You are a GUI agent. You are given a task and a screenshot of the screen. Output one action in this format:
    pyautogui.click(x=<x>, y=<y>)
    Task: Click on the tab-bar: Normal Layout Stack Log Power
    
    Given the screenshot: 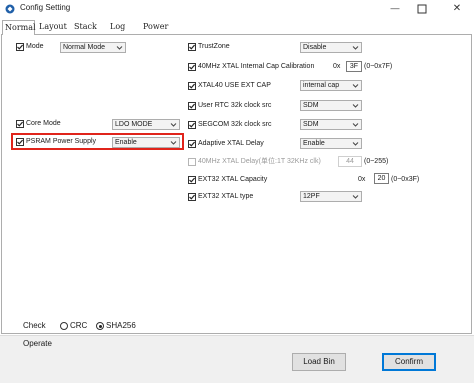 What is the action you would take?
    pyautogui.click(x=237, y=27)
    